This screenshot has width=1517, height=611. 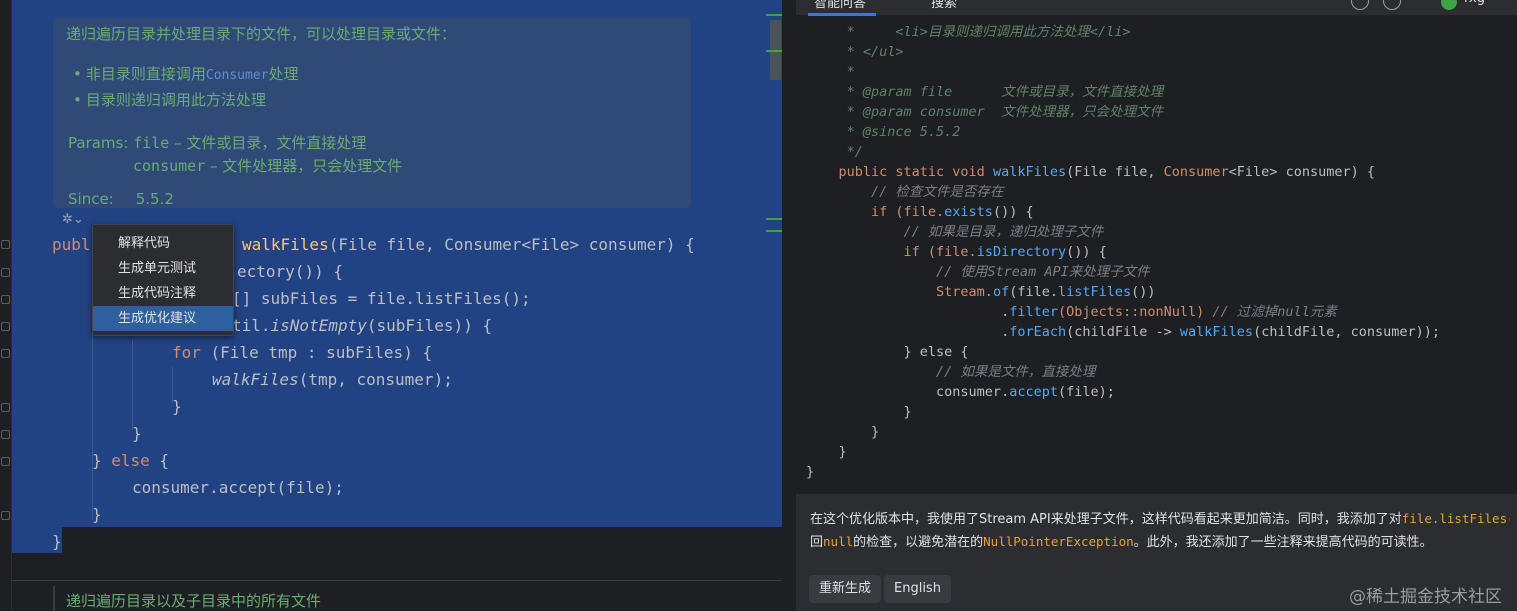 I want to click on code-line: // 如果是目录，递归处理子文件, so click(x=955, y=232).